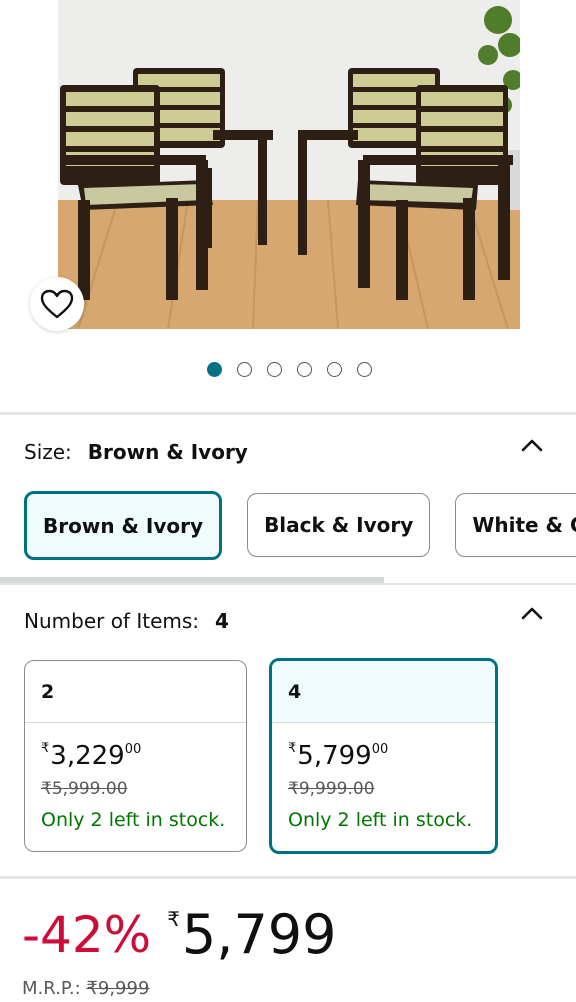  Describe the element at coordinates (334, 756) in the screenshot. I see `price-whole: 5,799` at that location.